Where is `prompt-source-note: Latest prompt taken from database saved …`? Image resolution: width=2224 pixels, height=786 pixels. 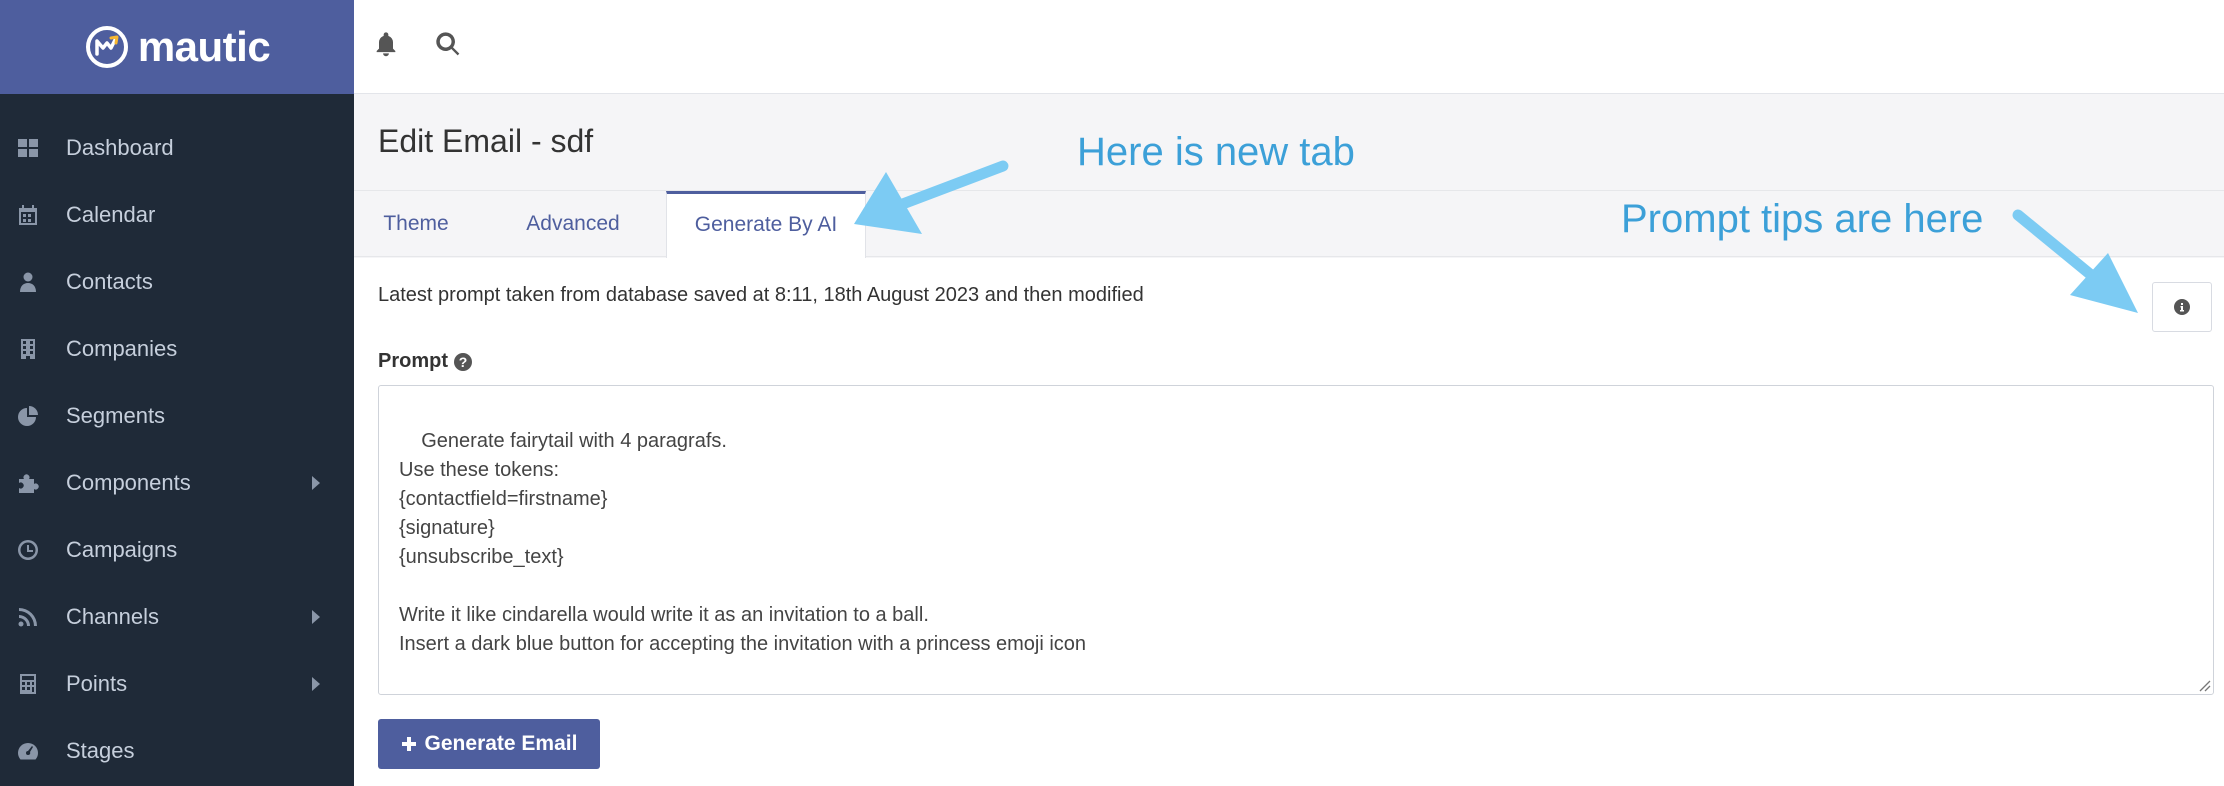 prompt-source-note: Latest prompt taken from database saved … is located at coordinates (761, 295).